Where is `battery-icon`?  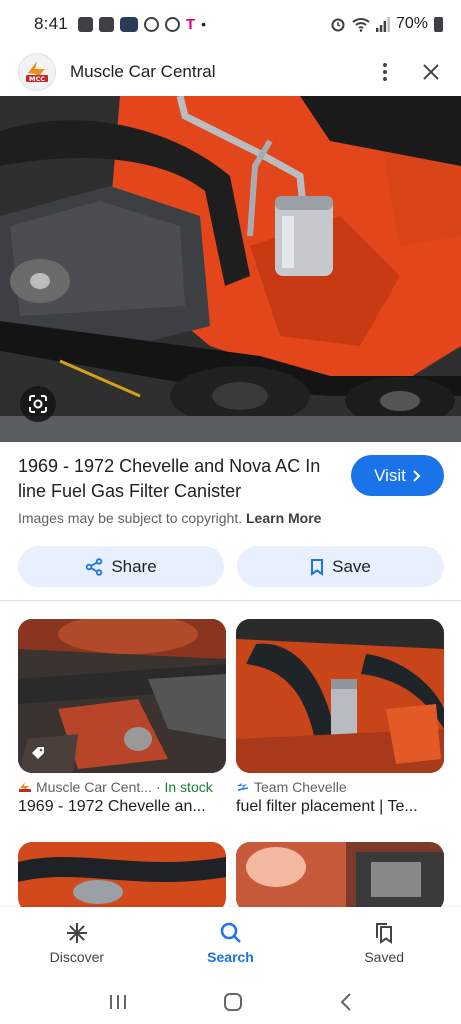 battery-icon is located at coordinates (438, 24).